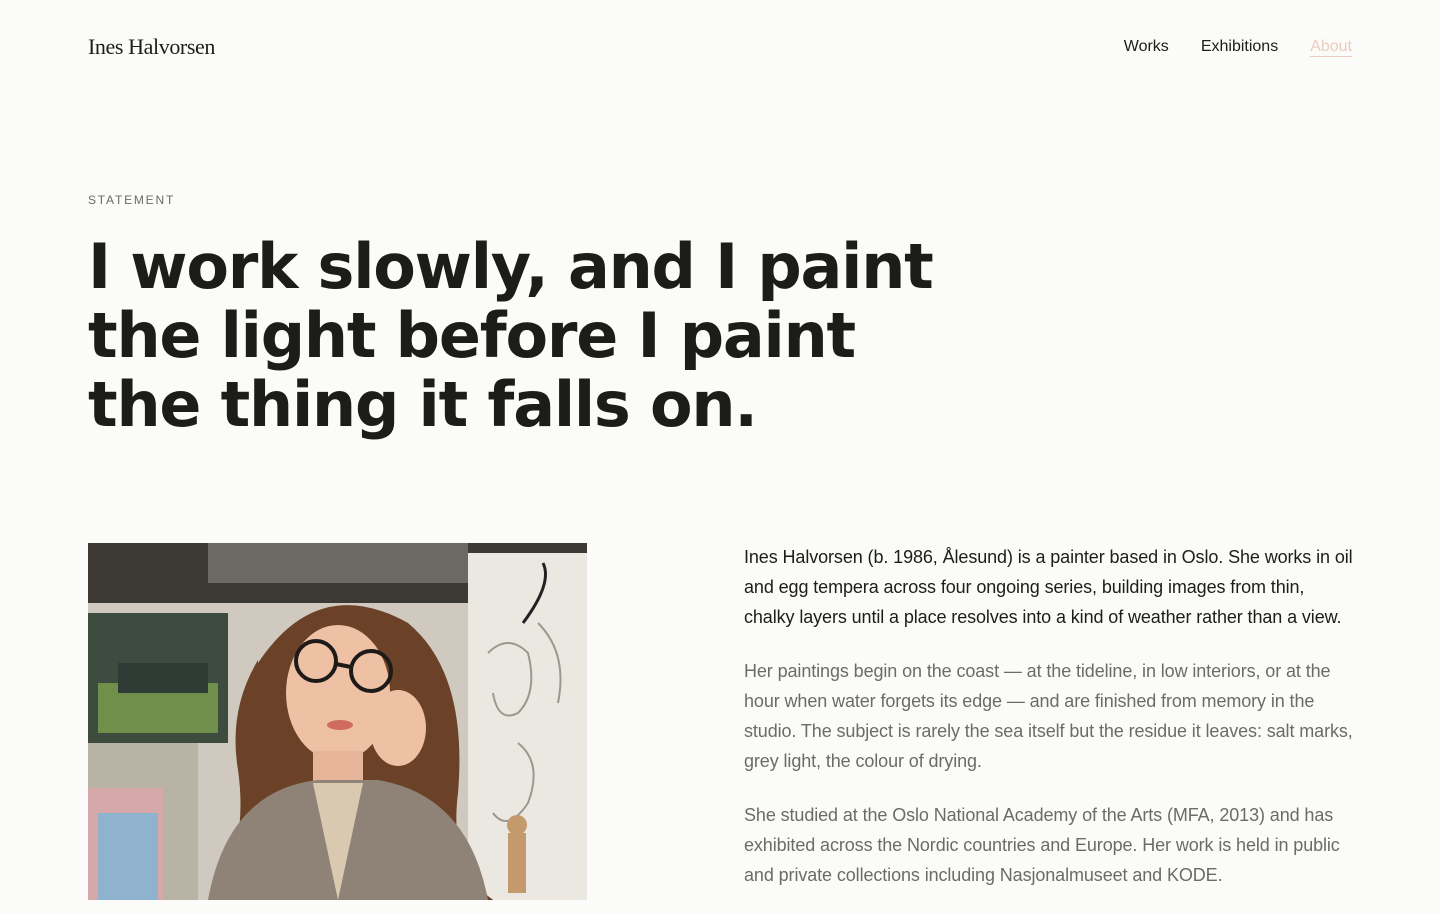 The image size is (1440, 914). I want to click on site-header: Ines Halvorsen Works Exhibitions About, so click(720, 48).